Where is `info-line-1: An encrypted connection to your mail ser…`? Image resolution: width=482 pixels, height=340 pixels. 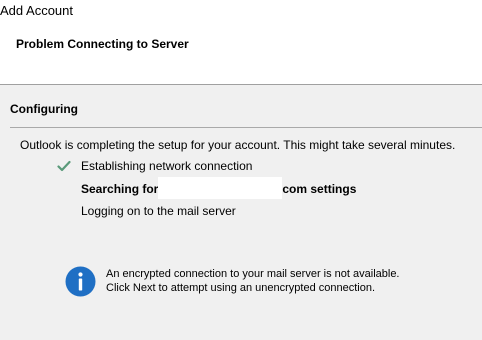
info-line-1: An encrypted connection to your mail ser… is located at coordinates (253, 274).